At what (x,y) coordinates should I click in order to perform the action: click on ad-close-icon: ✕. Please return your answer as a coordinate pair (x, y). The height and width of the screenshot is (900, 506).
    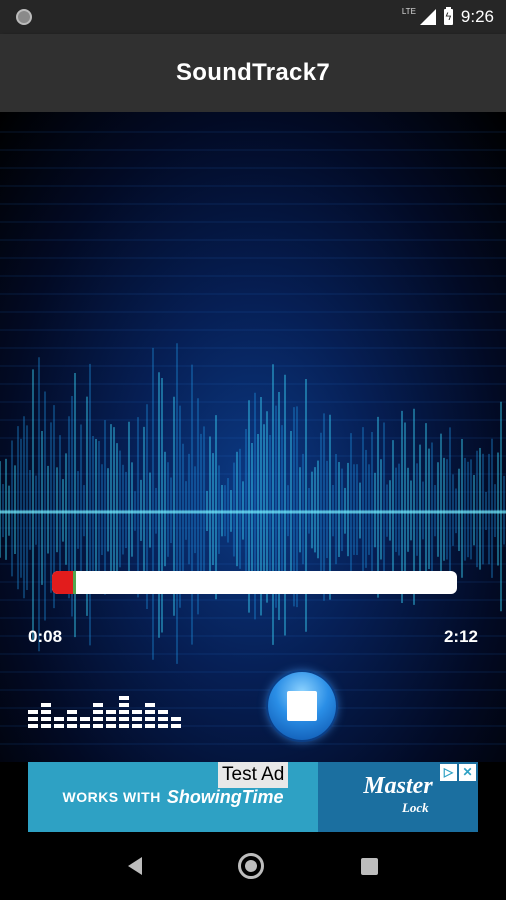
    Looking at the image, I should click on (467, 772).